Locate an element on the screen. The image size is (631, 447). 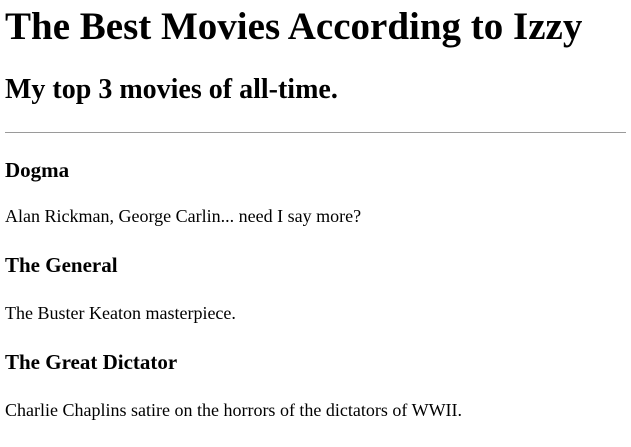
movie-description: The Buster Keaton masterpiece. is located at coordinates (120, 313).